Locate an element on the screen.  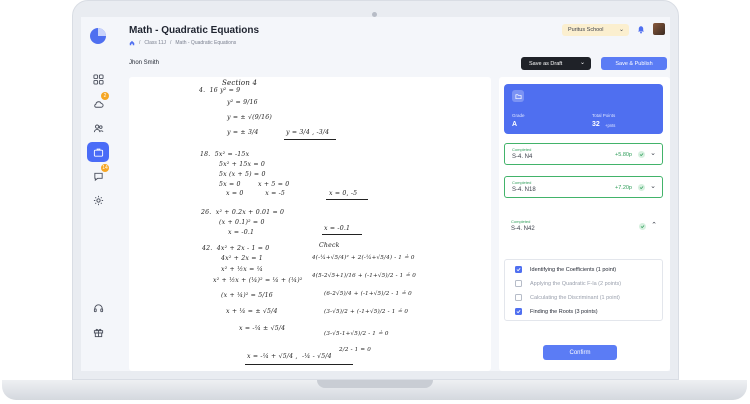
worksheet-line: 42. 4x² + 2x - 1 = 0 is located at coordinates (236, 248).